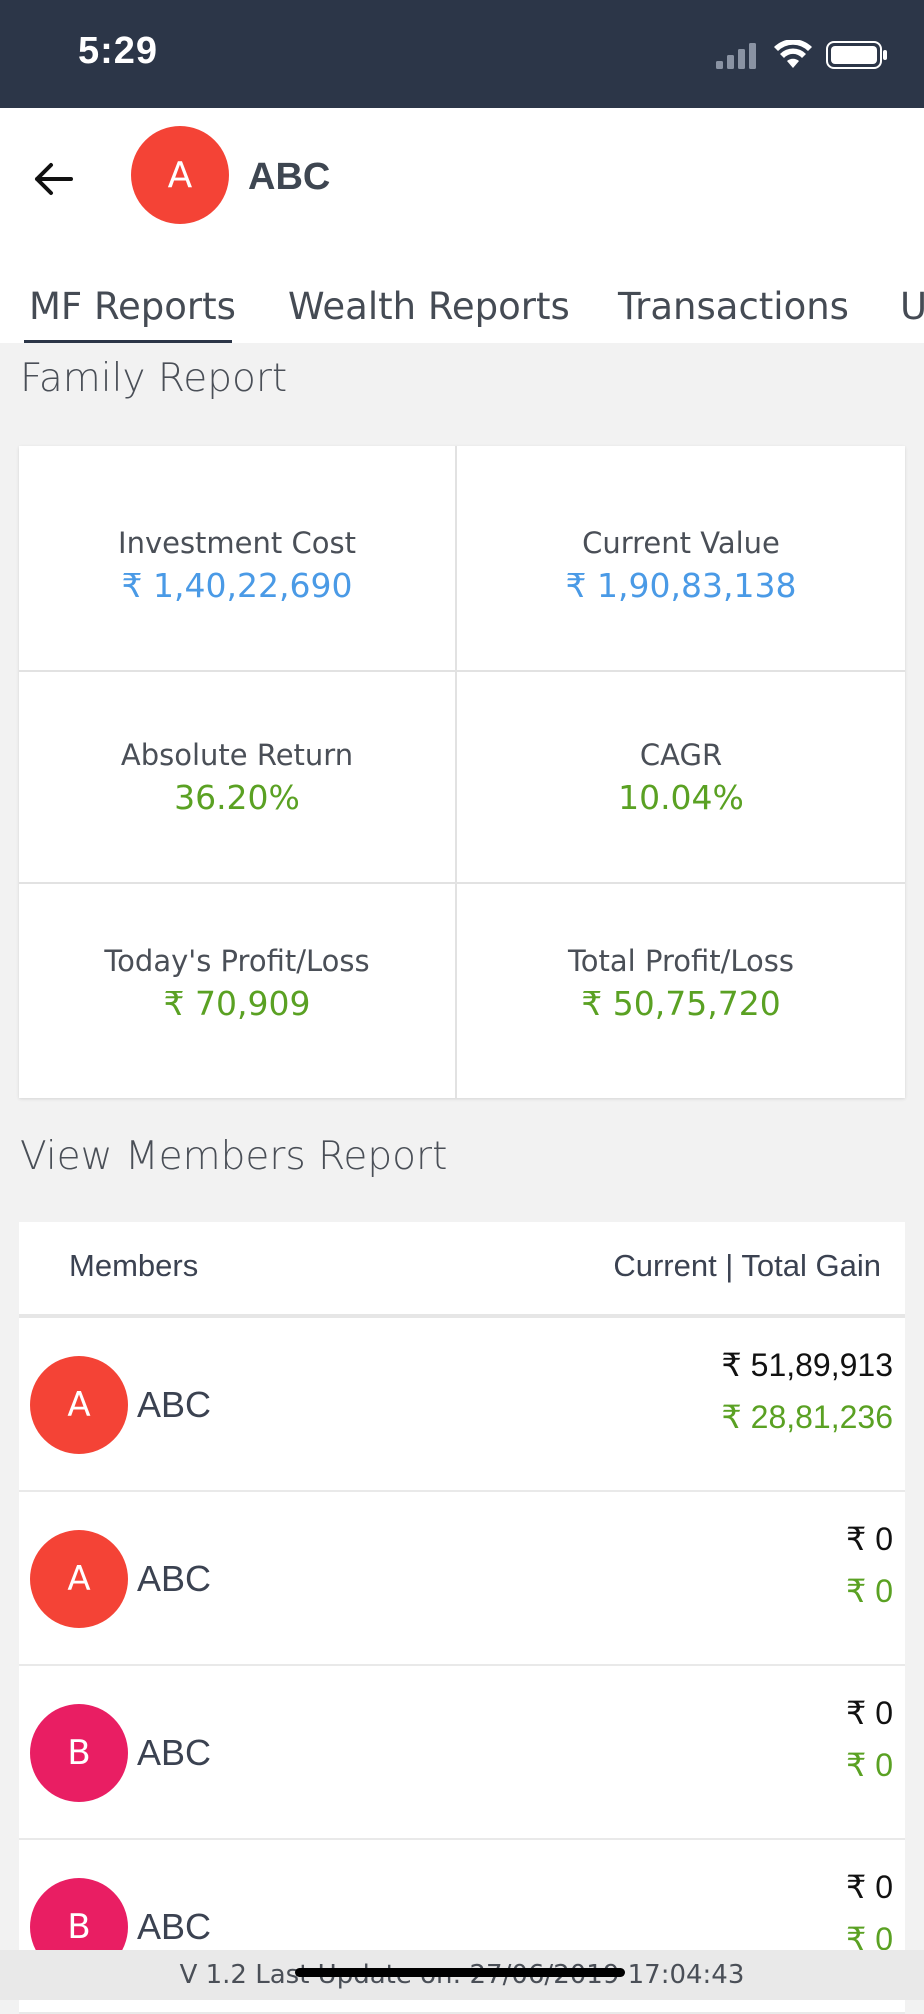 The width and height of the screenshot is (924, 2014). I want to click on members-report-title: View Members Report, so click(234, 1156).